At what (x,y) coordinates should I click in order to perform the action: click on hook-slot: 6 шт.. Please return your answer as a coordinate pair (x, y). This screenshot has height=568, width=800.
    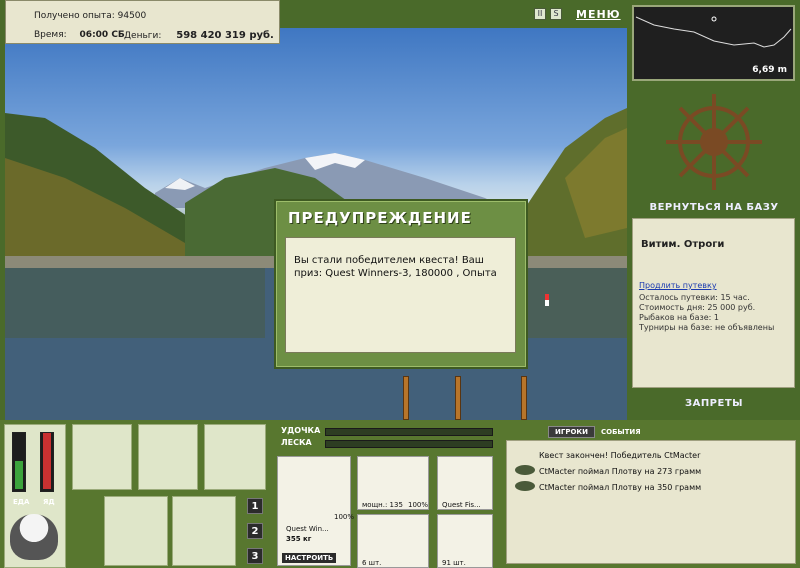
    Looking at the image, I should click on (393, 541).